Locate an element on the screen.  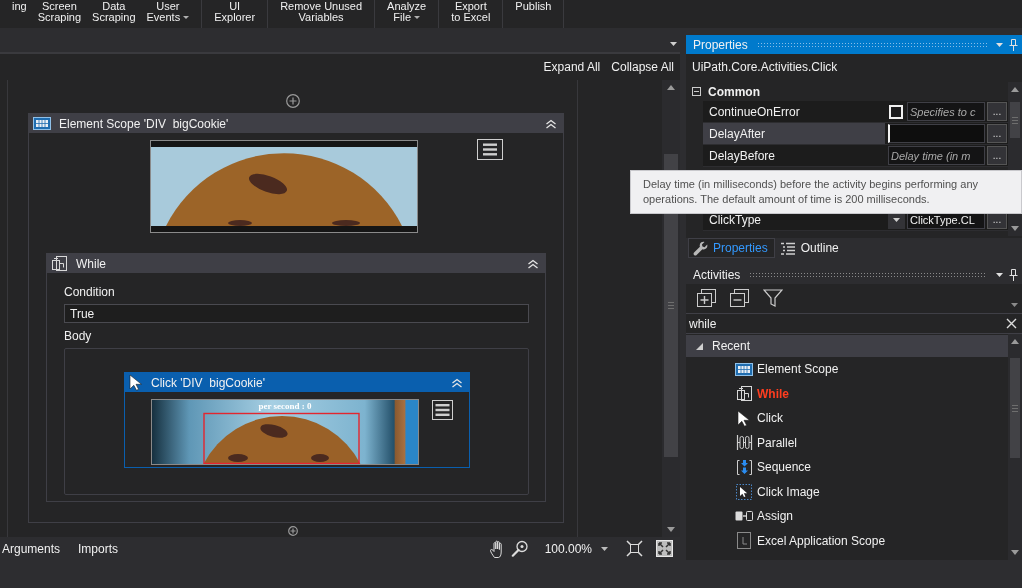
activity-item: Element Scope is located at coordinates (847, 369).